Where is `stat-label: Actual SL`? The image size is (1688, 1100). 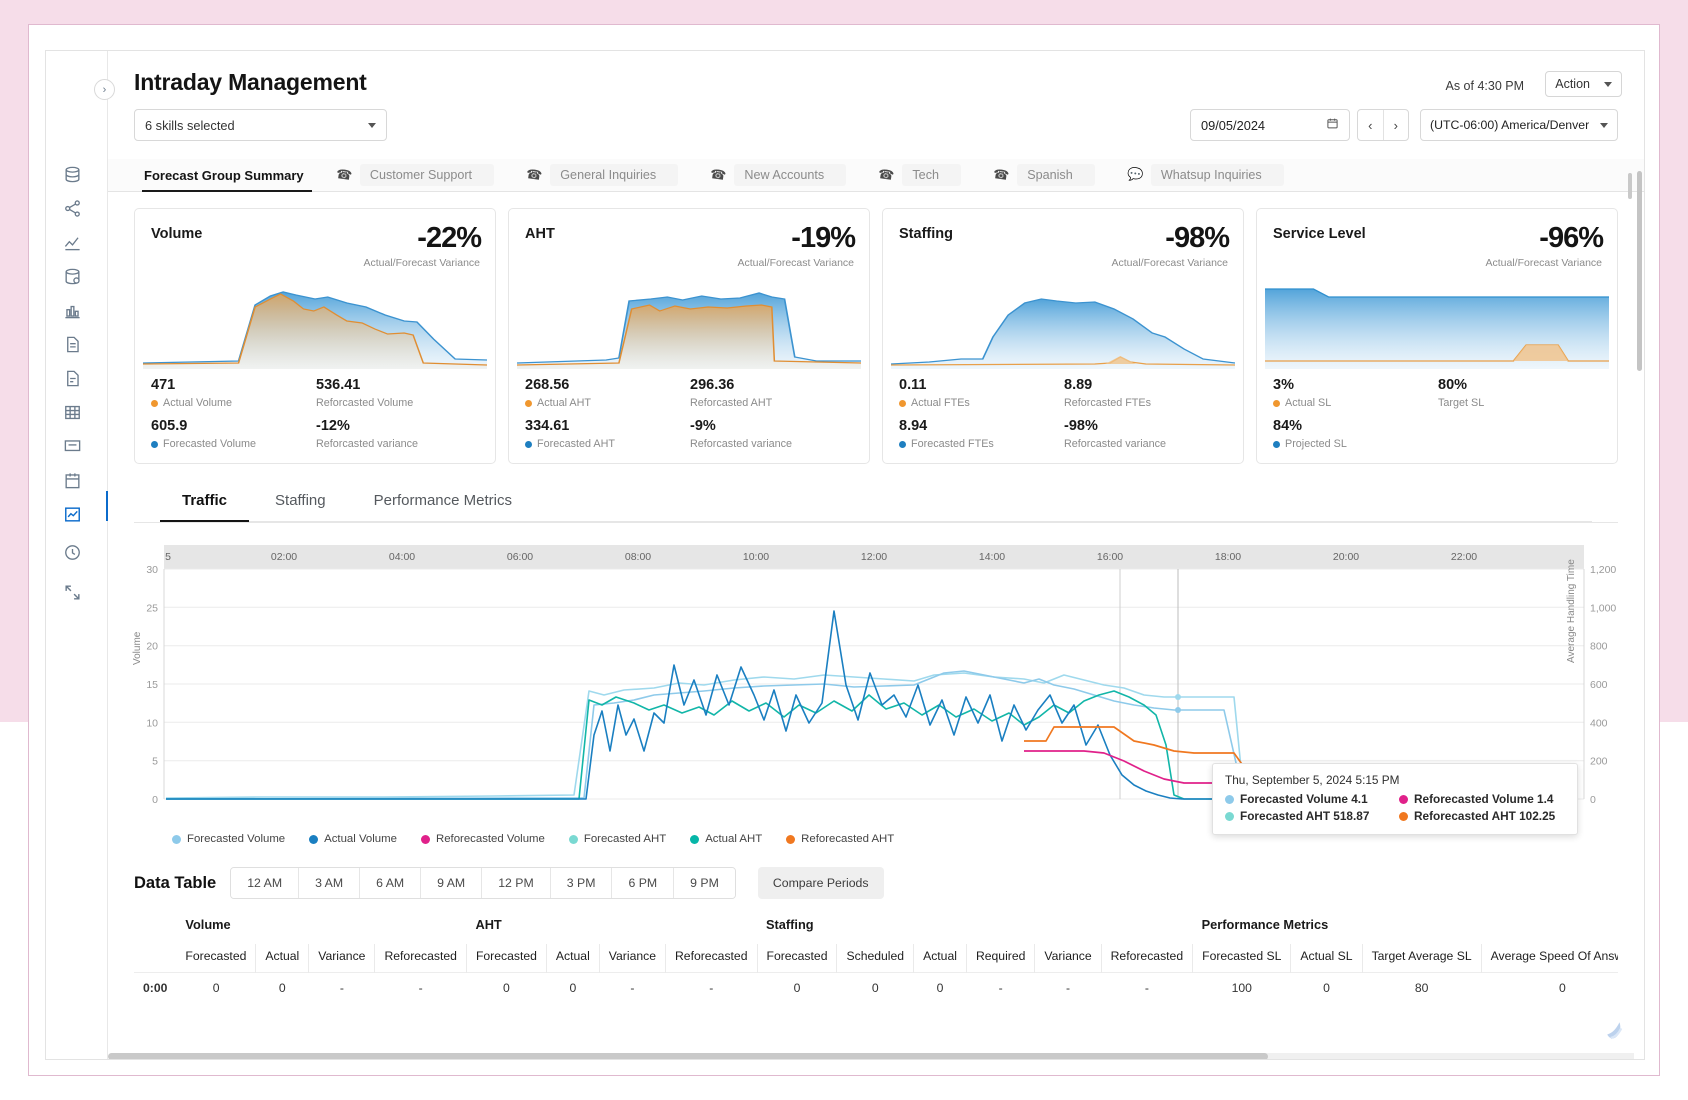 stat-label: Actual SL is located at coordinates (1308, 403).